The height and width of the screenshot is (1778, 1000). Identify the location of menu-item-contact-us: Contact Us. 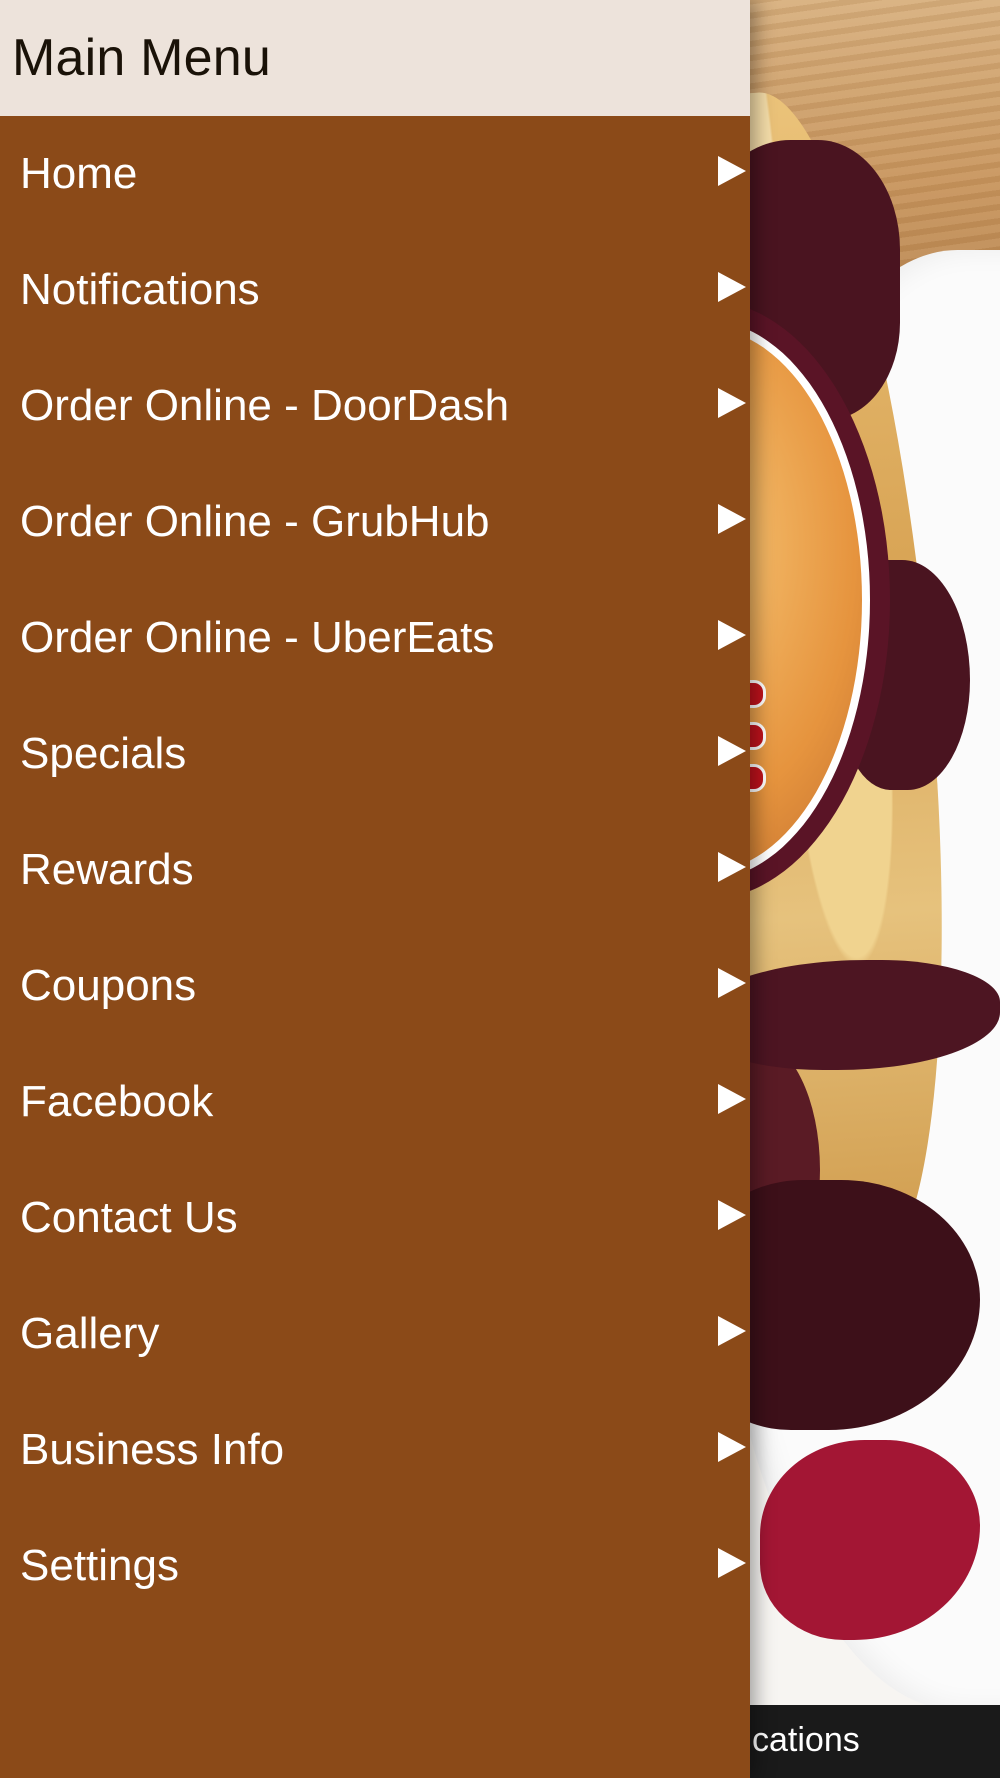
(375, 1218).